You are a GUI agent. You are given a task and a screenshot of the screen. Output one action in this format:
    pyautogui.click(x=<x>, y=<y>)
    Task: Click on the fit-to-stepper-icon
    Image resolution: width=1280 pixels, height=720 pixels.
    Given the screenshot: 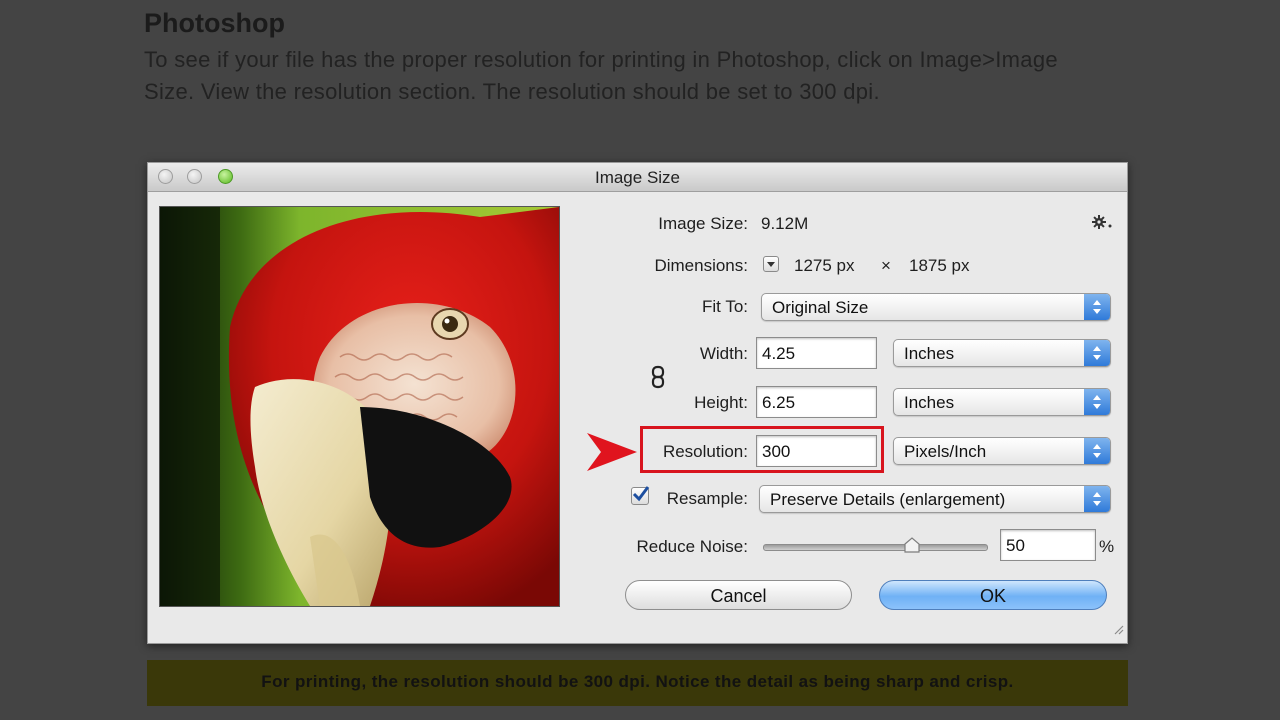 What is the action you would take?
    pyautogui.click(x=1097, y=307)
    